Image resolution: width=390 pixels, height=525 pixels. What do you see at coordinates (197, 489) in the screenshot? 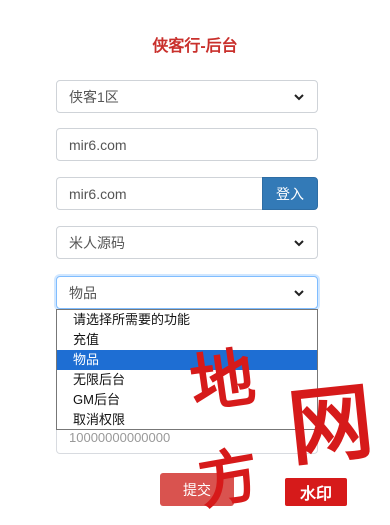
I see `submit-button: 提交` at bounding box center [197, 489].